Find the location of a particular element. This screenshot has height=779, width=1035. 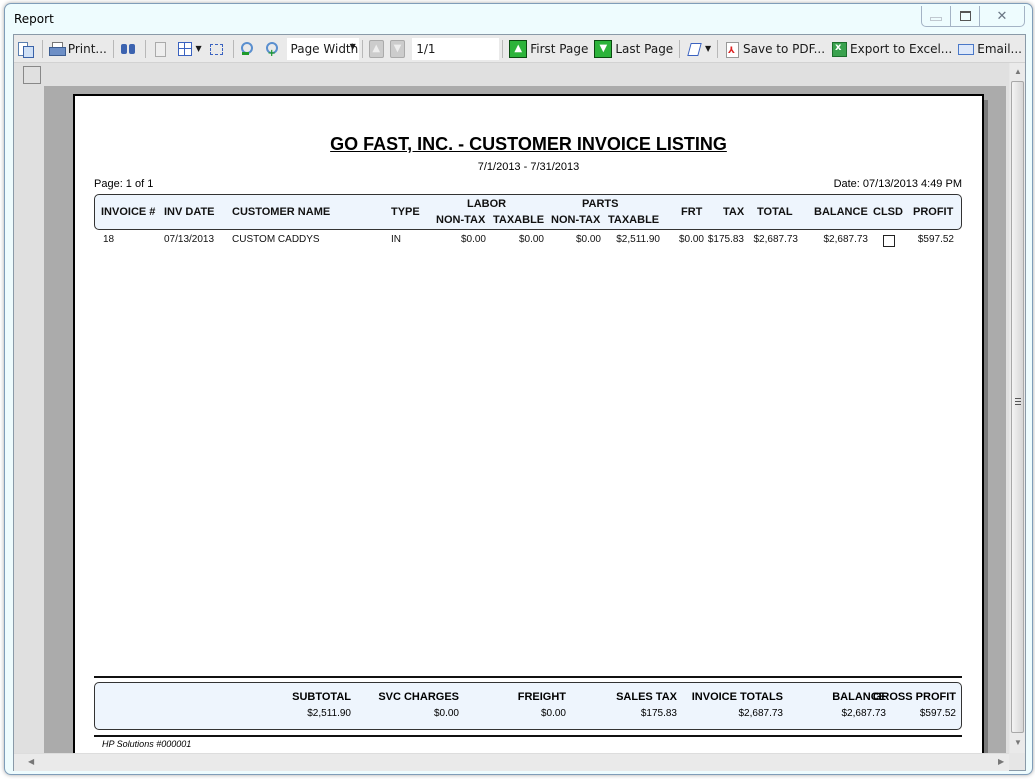

last-page-icon: ▼ is located at coordinates (603, 48).